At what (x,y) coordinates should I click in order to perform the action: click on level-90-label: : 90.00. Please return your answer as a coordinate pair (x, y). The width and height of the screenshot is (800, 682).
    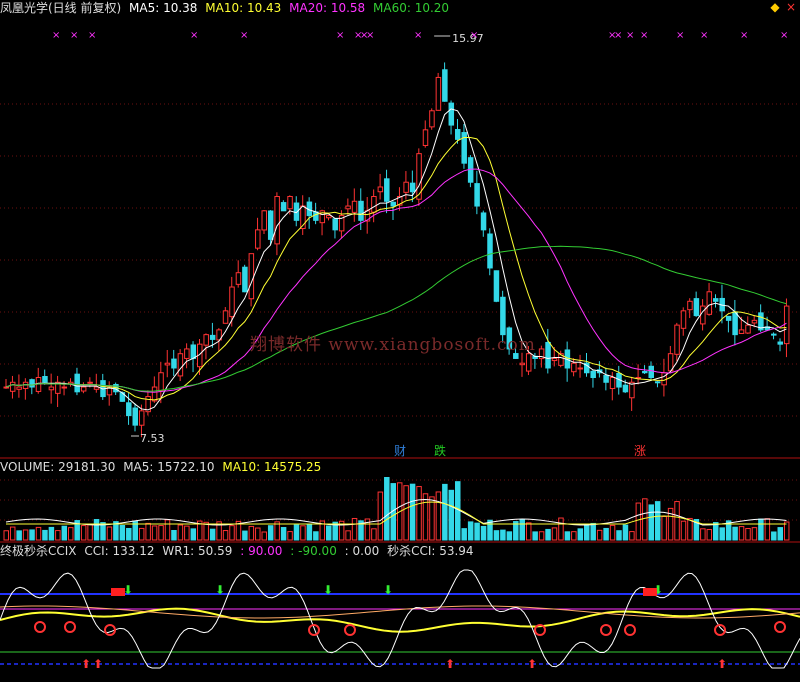
    Looking at the image, I should click on (261, 551).